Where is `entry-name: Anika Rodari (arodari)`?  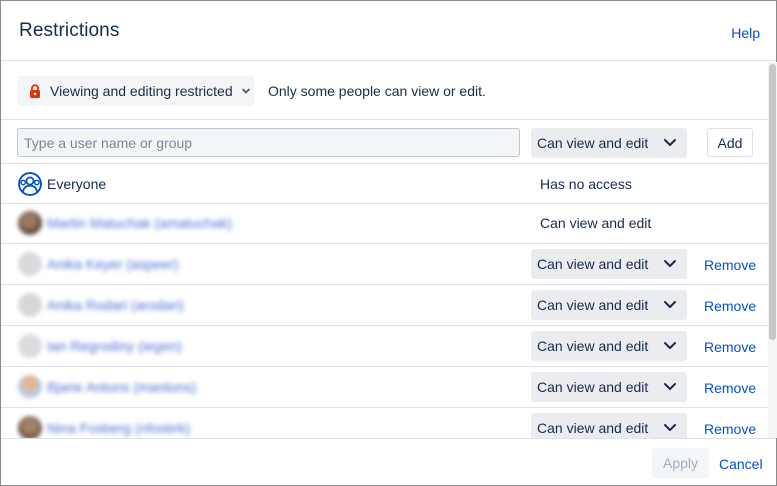
entry-name: Anika Rodari (arodari) is located at coordinates (115, 305).